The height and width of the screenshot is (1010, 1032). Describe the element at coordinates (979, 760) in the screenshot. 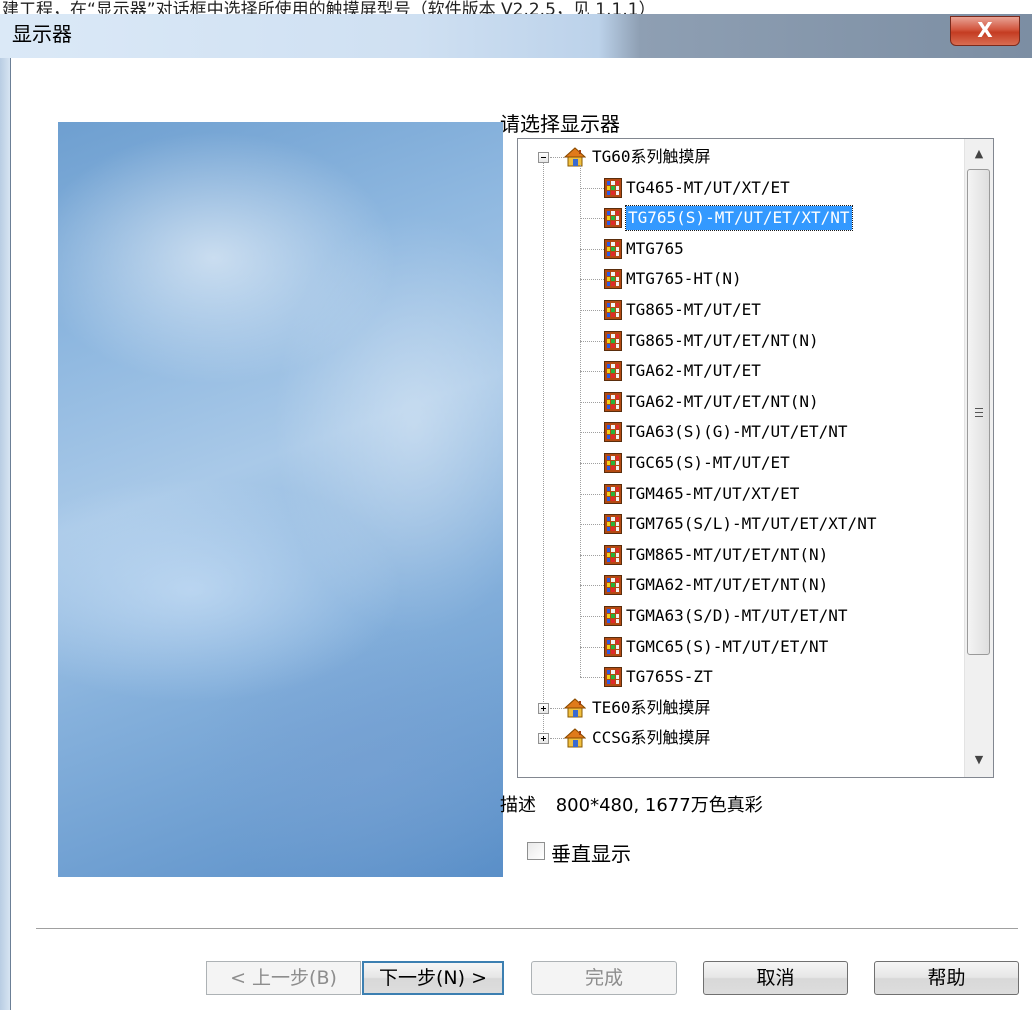

I see `scroll-down-arrow-icon: ▼` at that location.